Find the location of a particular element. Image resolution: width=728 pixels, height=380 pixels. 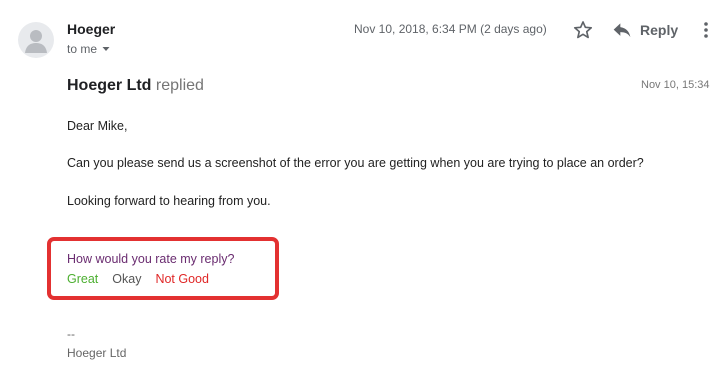

rating-question: How would you rate my reply? is located at coordinates (151, 259).